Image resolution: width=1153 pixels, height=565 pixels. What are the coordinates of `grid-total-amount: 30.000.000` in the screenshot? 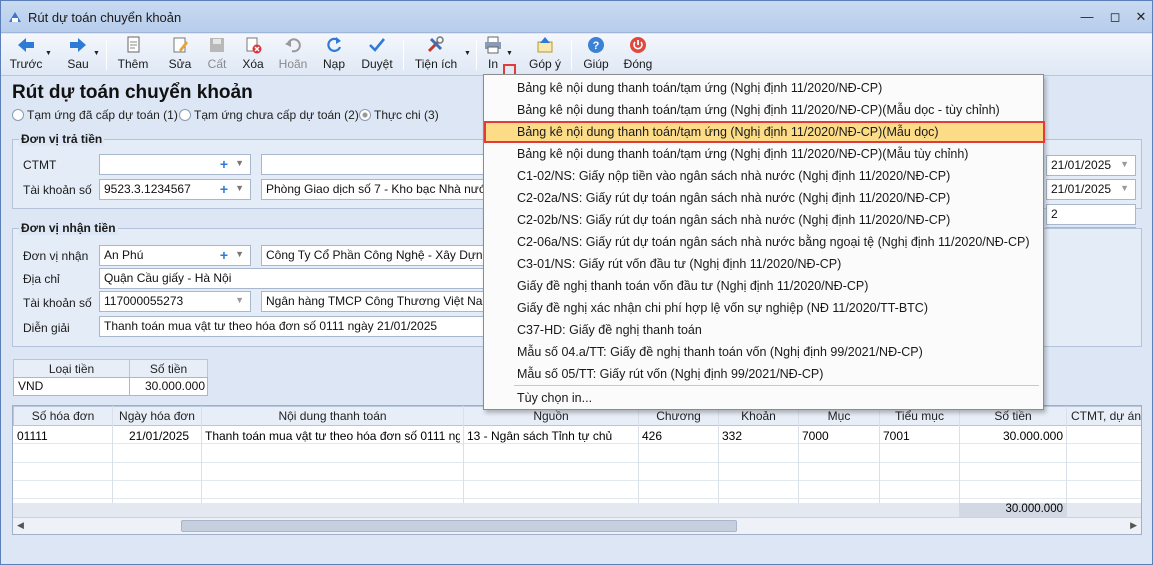 It's located at (1034, 509).